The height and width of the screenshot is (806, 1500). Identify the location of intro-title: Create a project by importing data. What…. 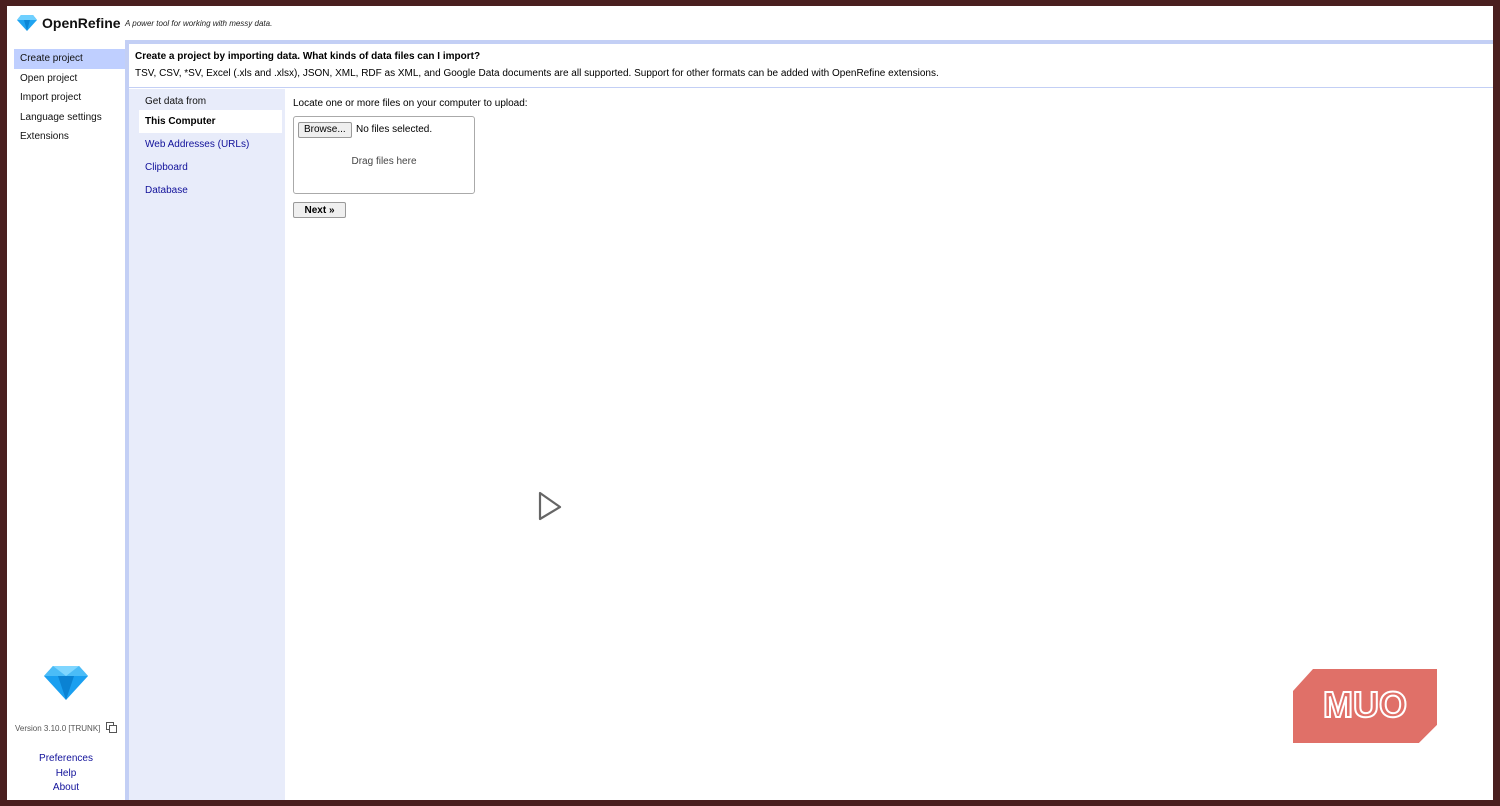
(307, 56).